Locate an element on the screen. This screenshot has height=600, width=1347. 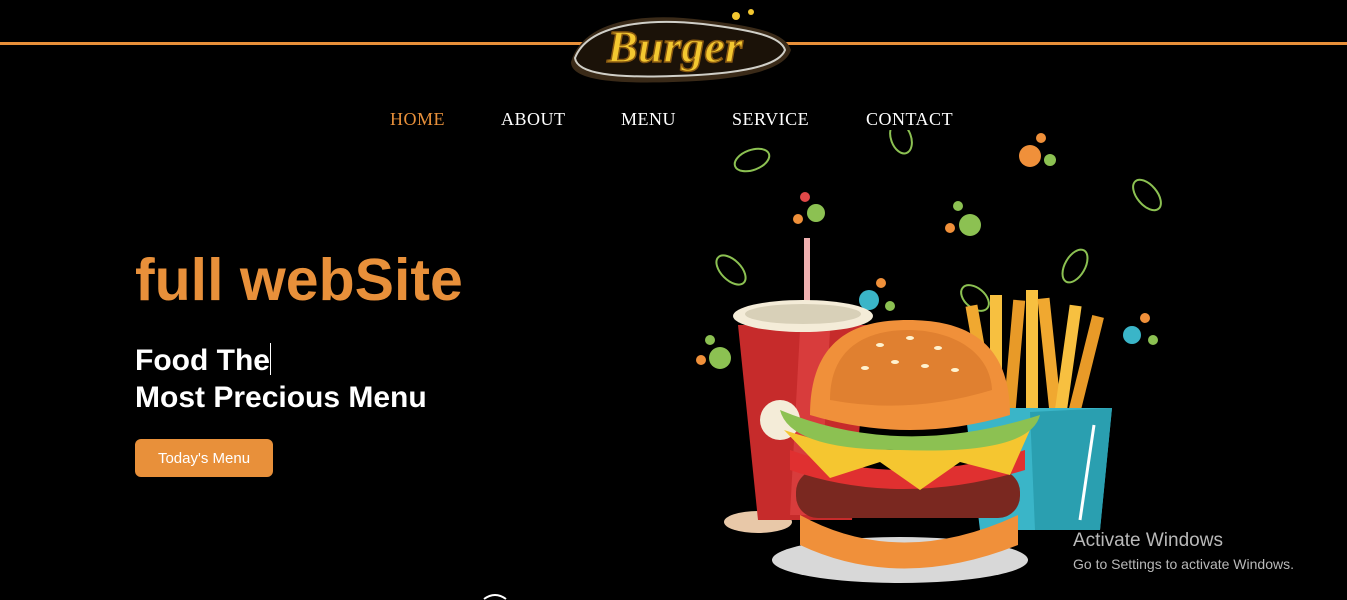
nav-contact: CONTACT is located at coordinates (909, 119).